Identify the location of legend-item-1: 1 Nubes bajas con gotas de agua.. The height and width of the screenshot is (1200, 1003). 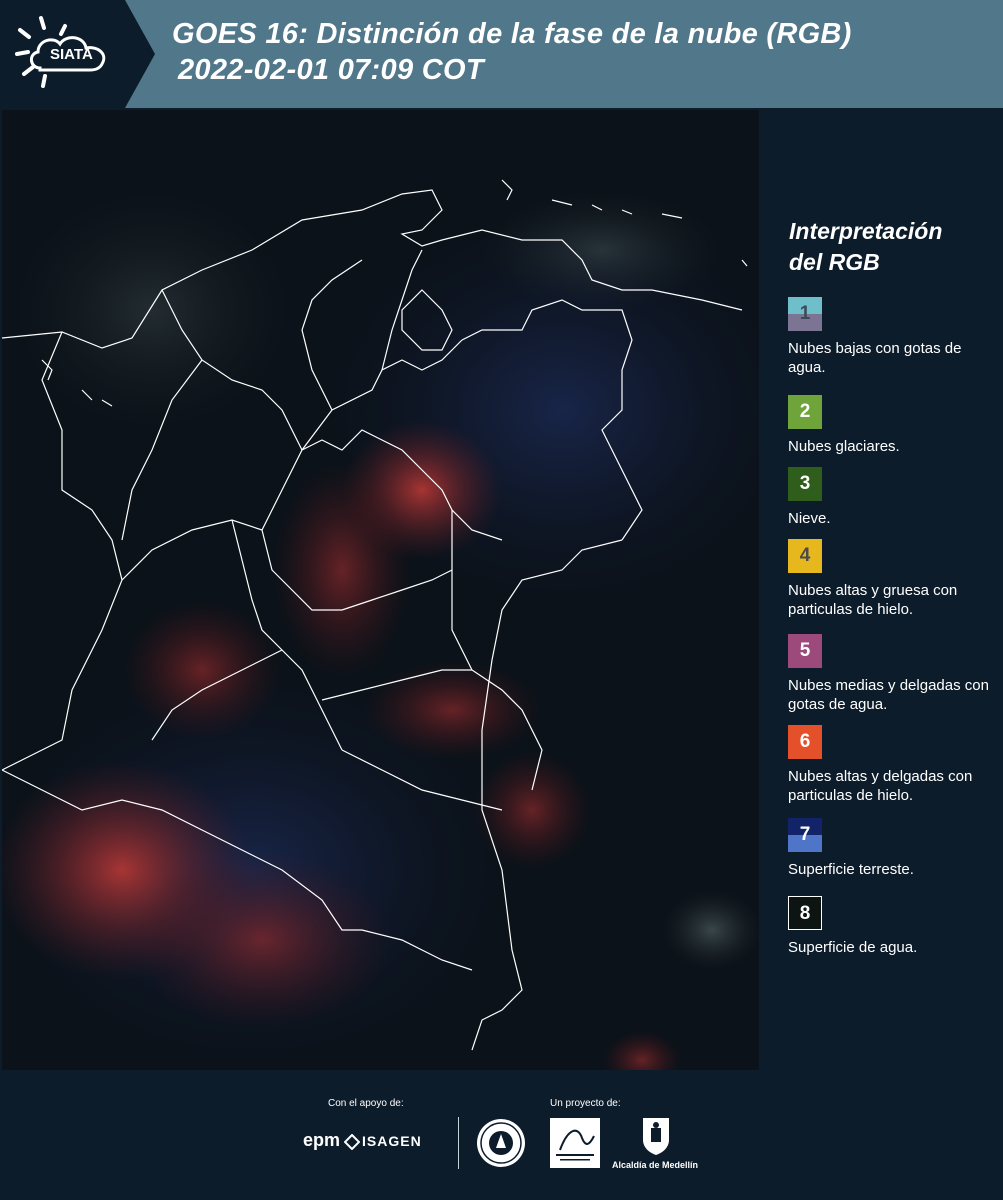
(895, 337).